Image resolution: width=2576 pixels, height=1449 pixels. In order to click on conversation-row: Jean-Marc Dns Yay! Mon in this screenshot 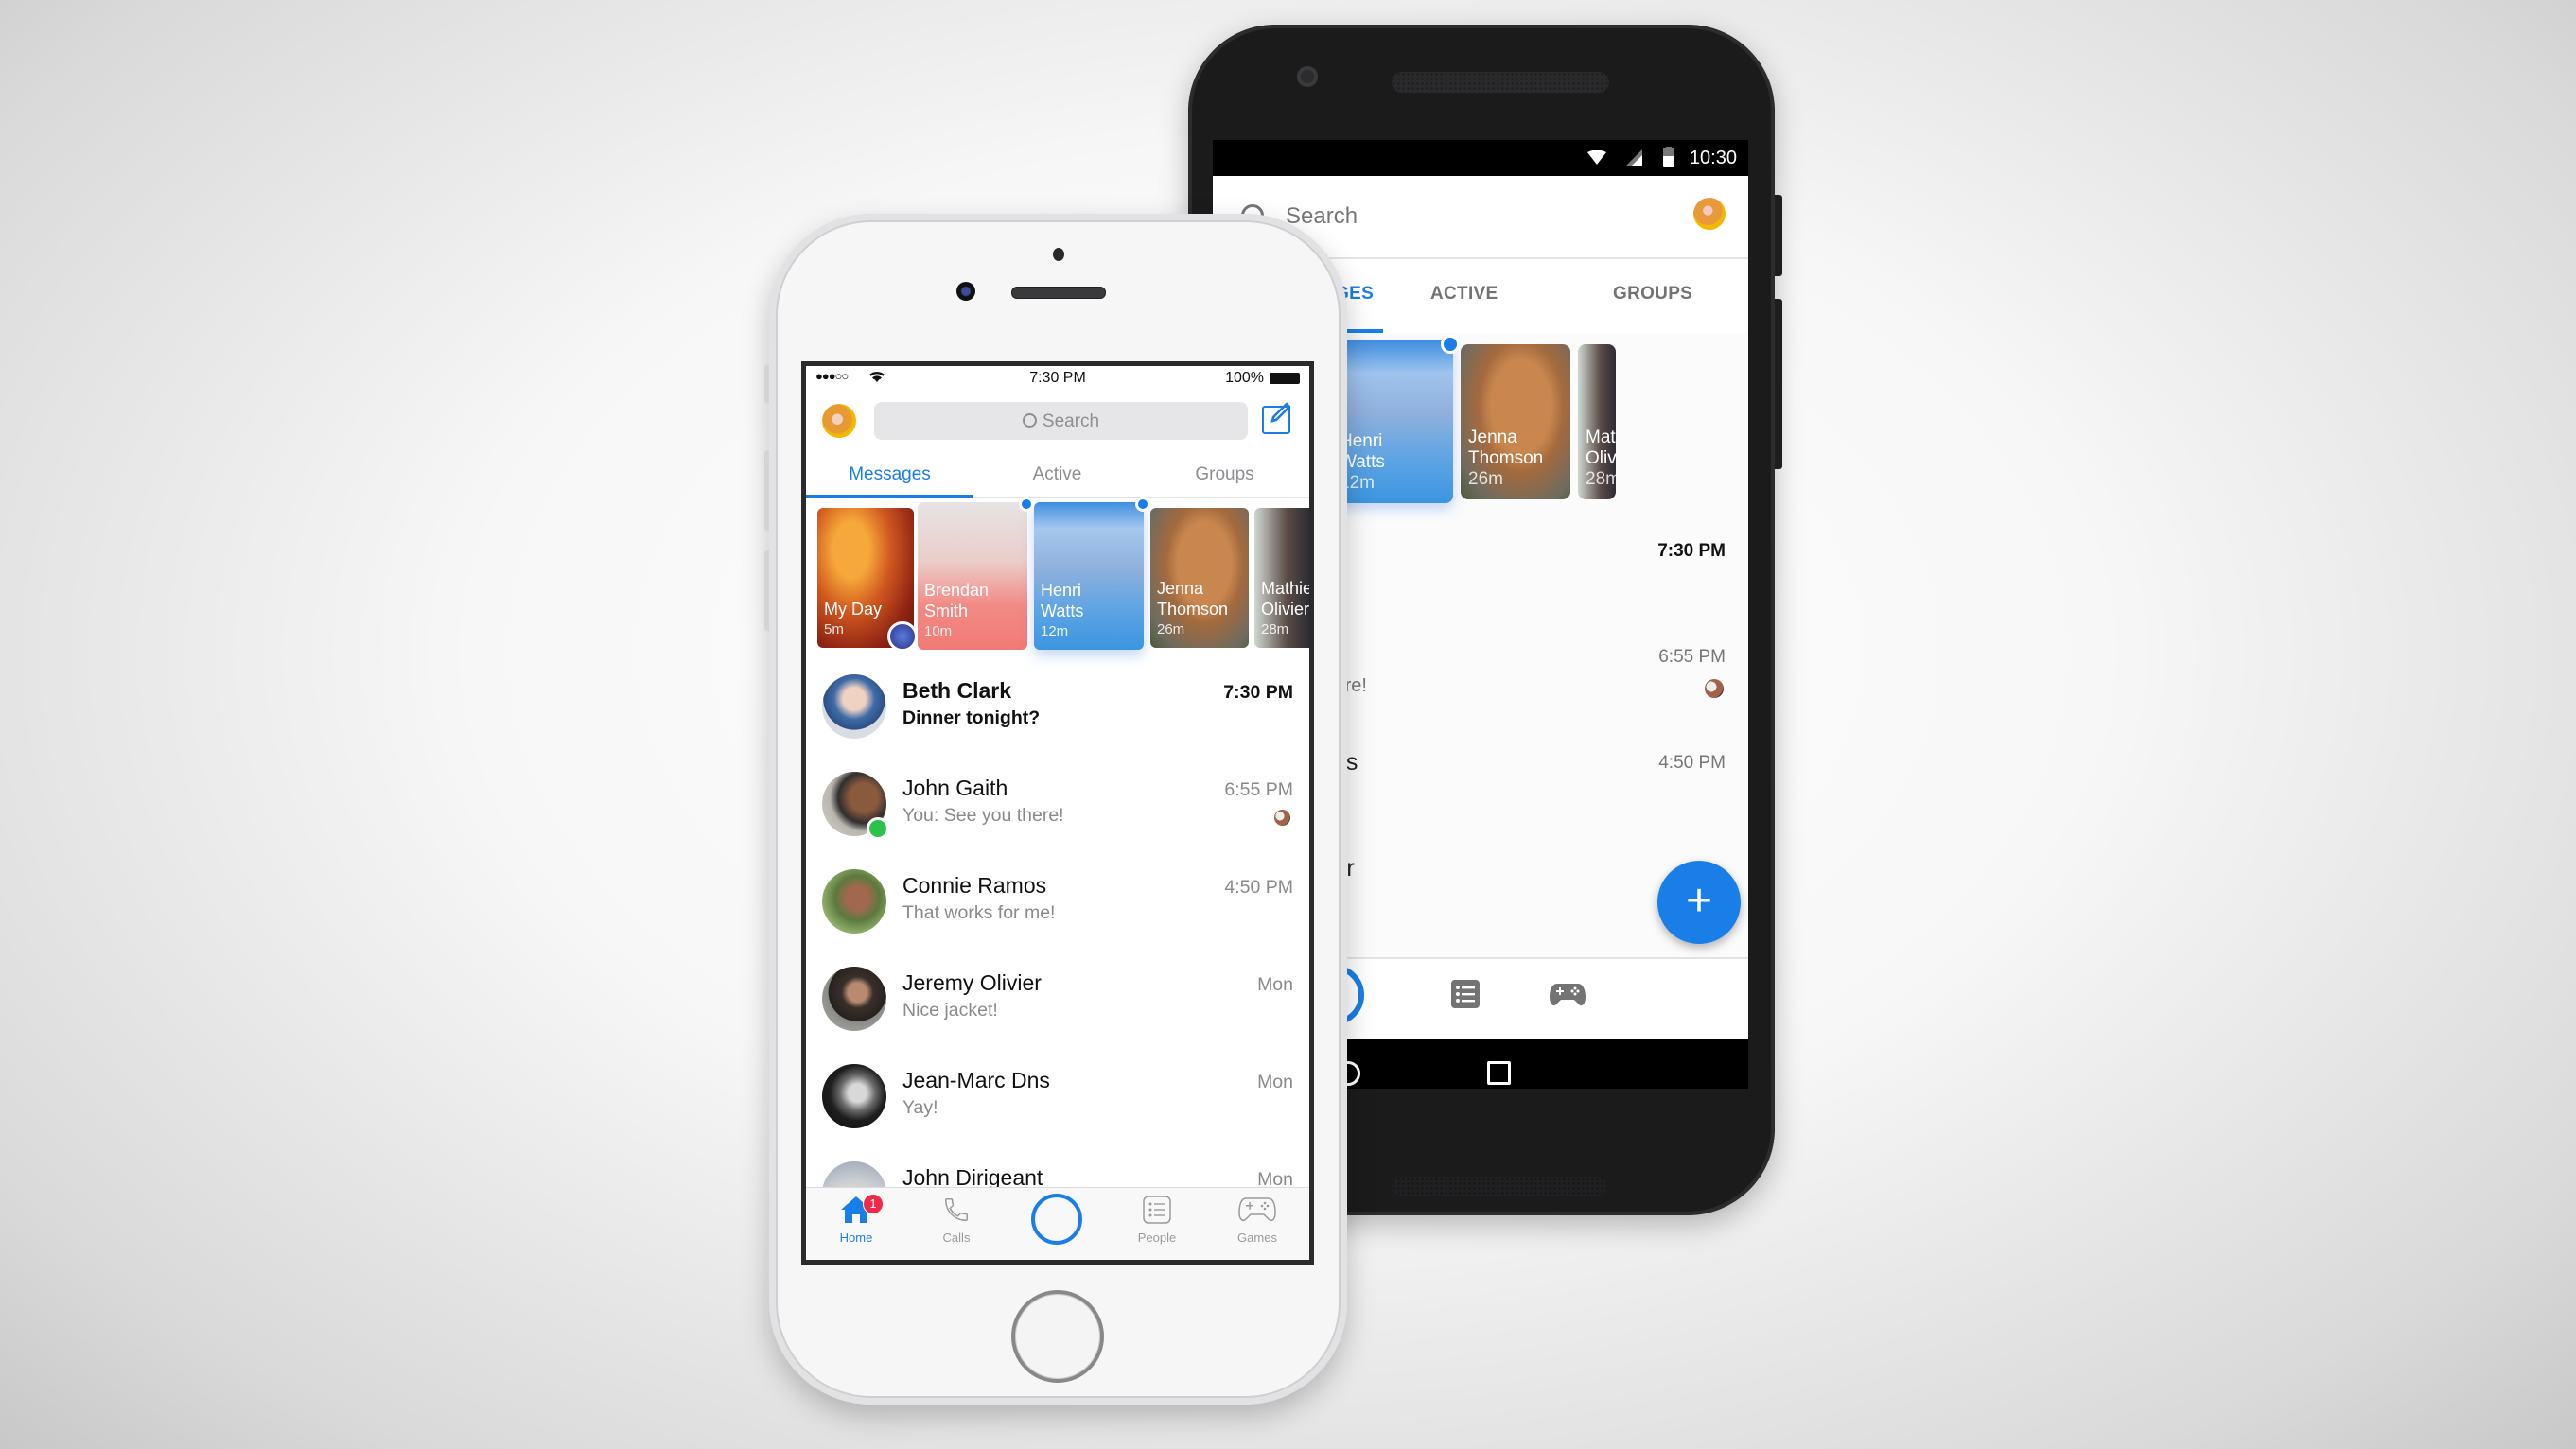, I will do `click(1058, 1105)`.